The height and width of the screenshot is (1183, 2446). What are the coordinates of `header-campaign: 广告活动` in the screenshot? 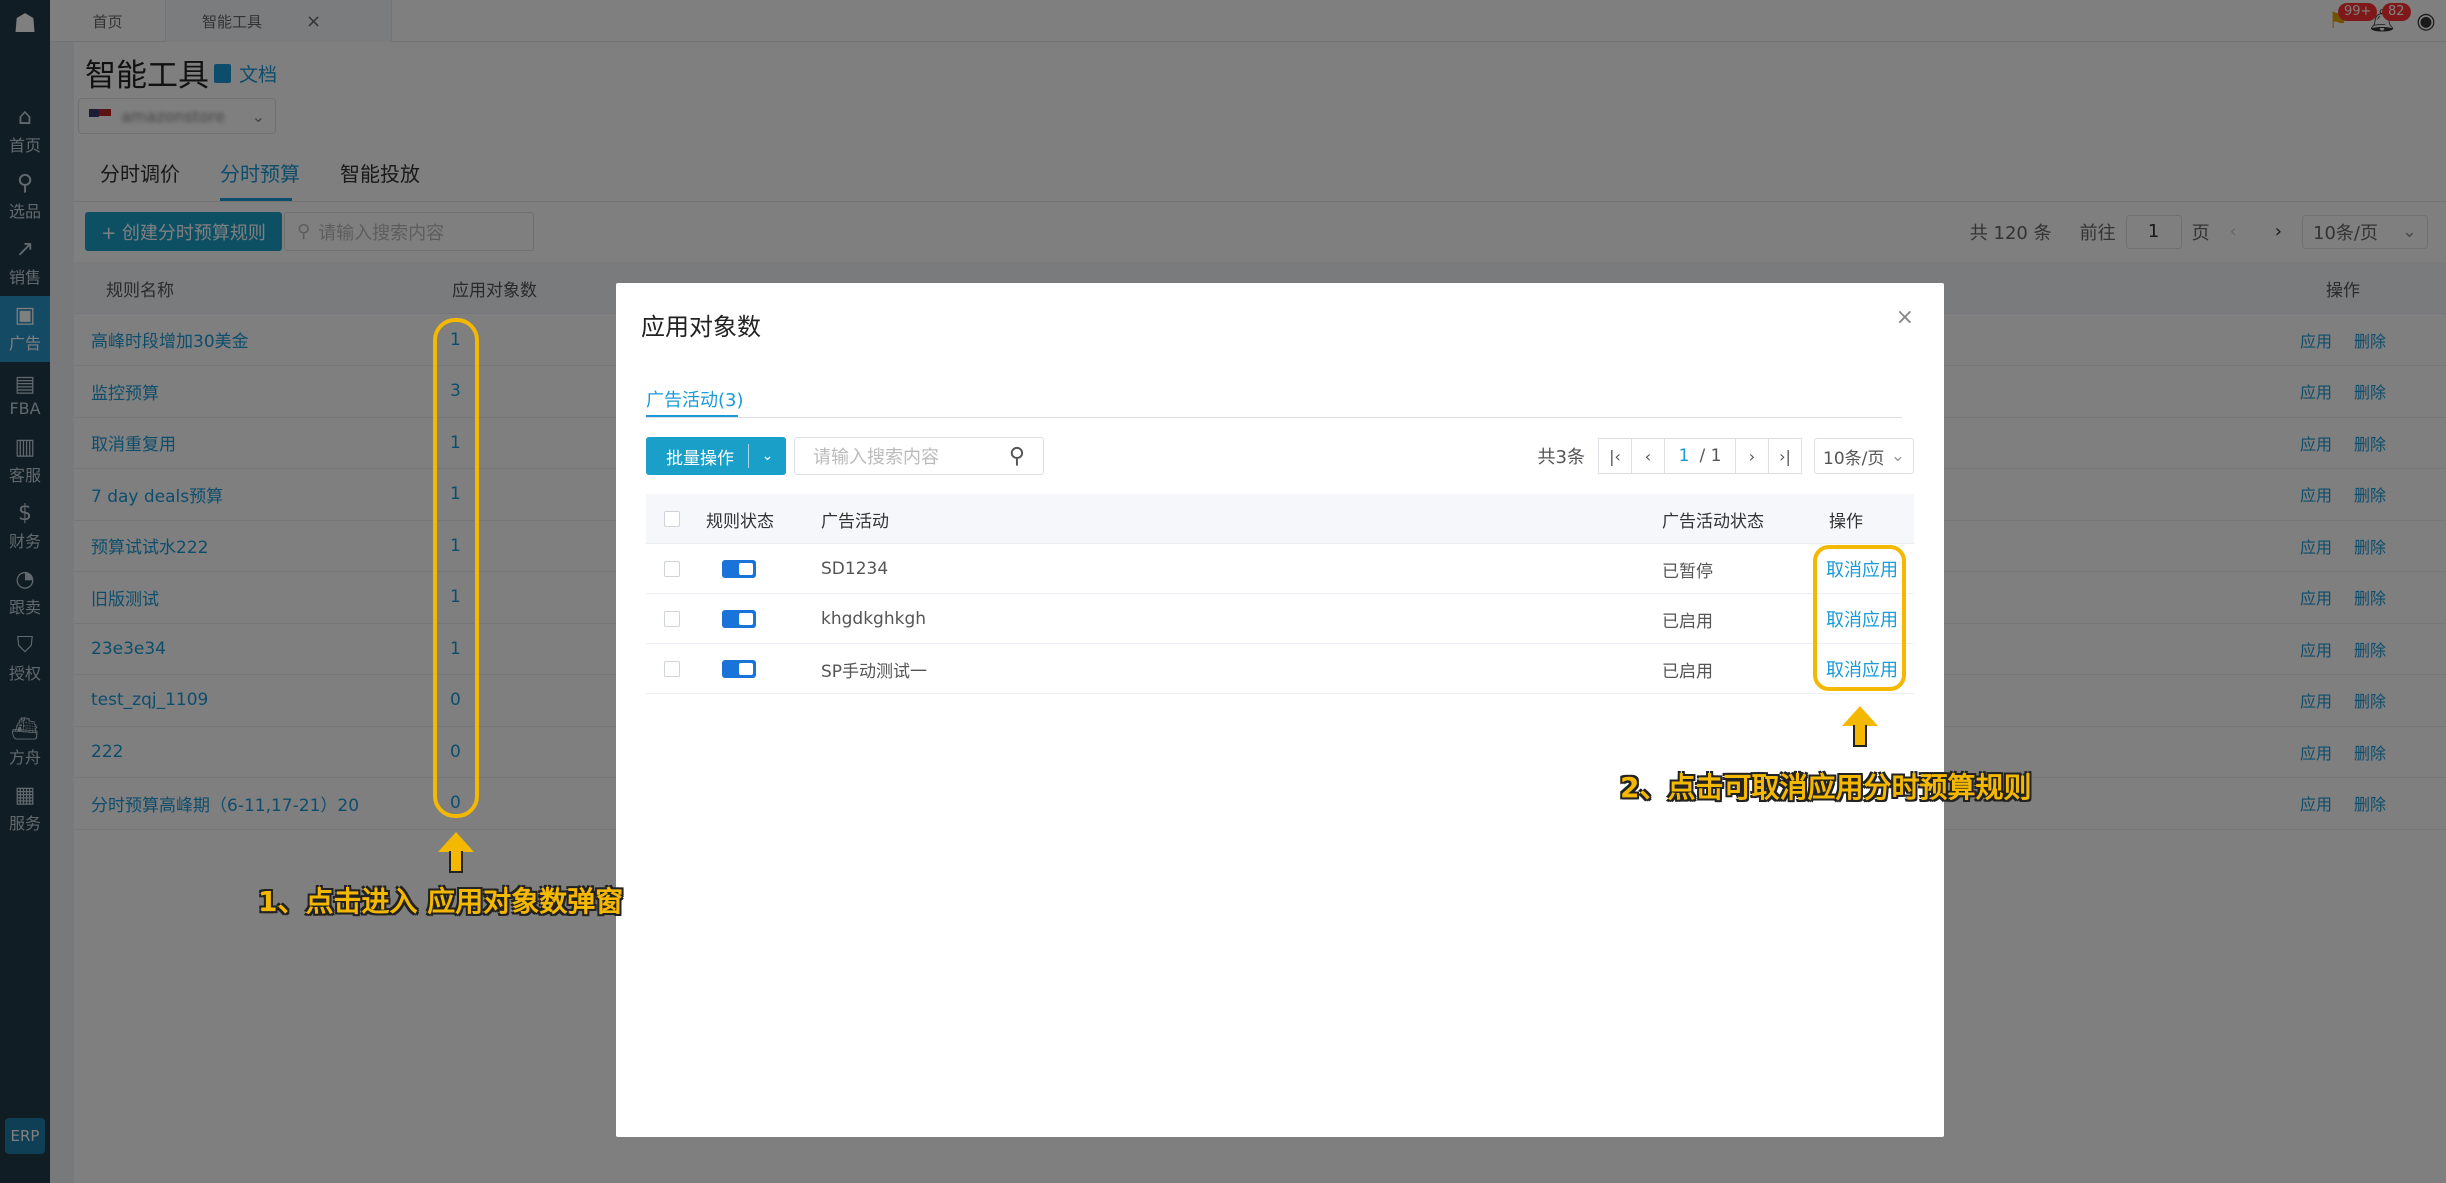 It's located at (855, 521).